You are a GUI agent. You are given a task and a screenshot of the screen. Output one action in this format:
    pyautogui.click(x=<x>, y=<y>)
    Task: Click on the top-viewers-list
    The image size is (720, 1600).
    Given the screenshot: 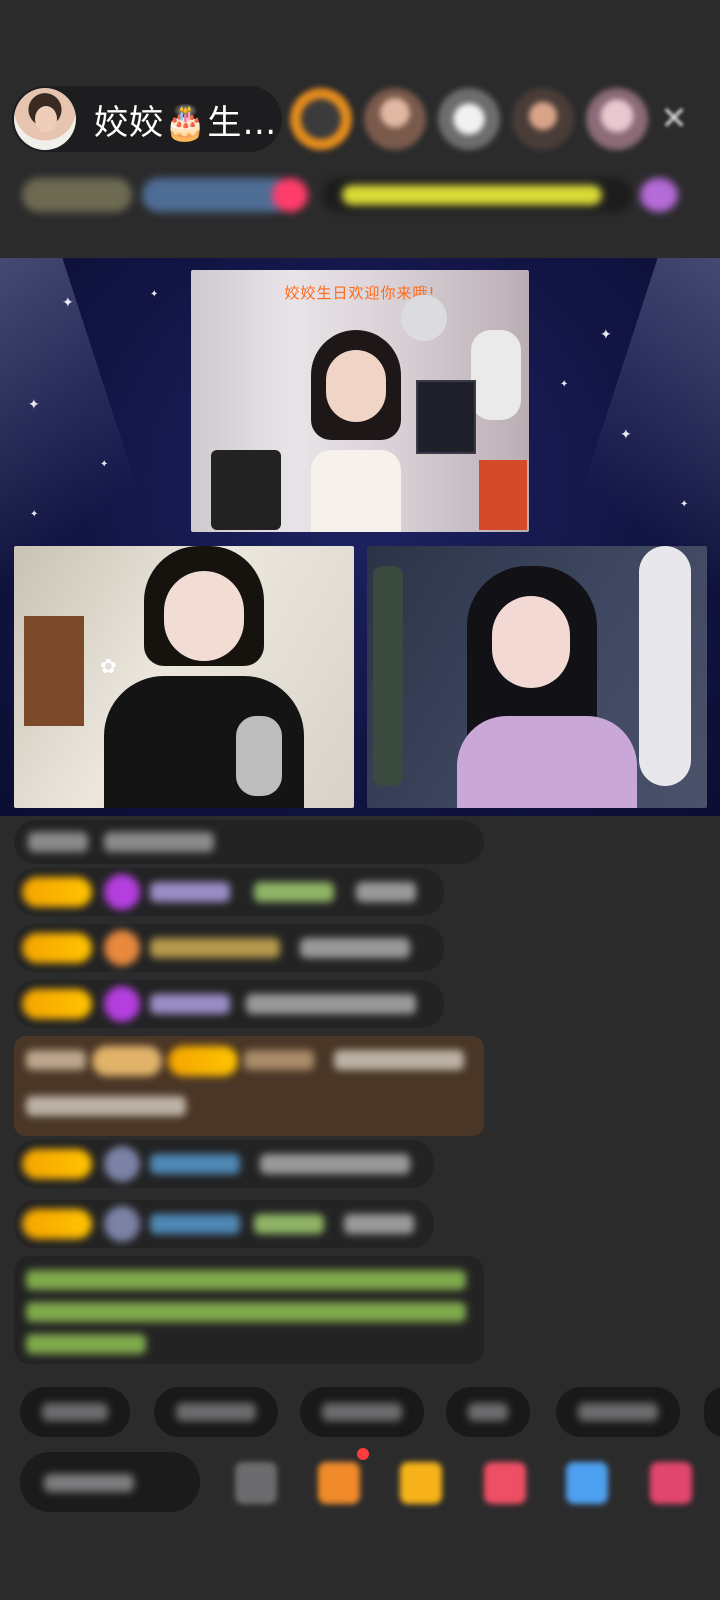 What is the action you would take?
    pyautogui.click(x=469, y=119)
    